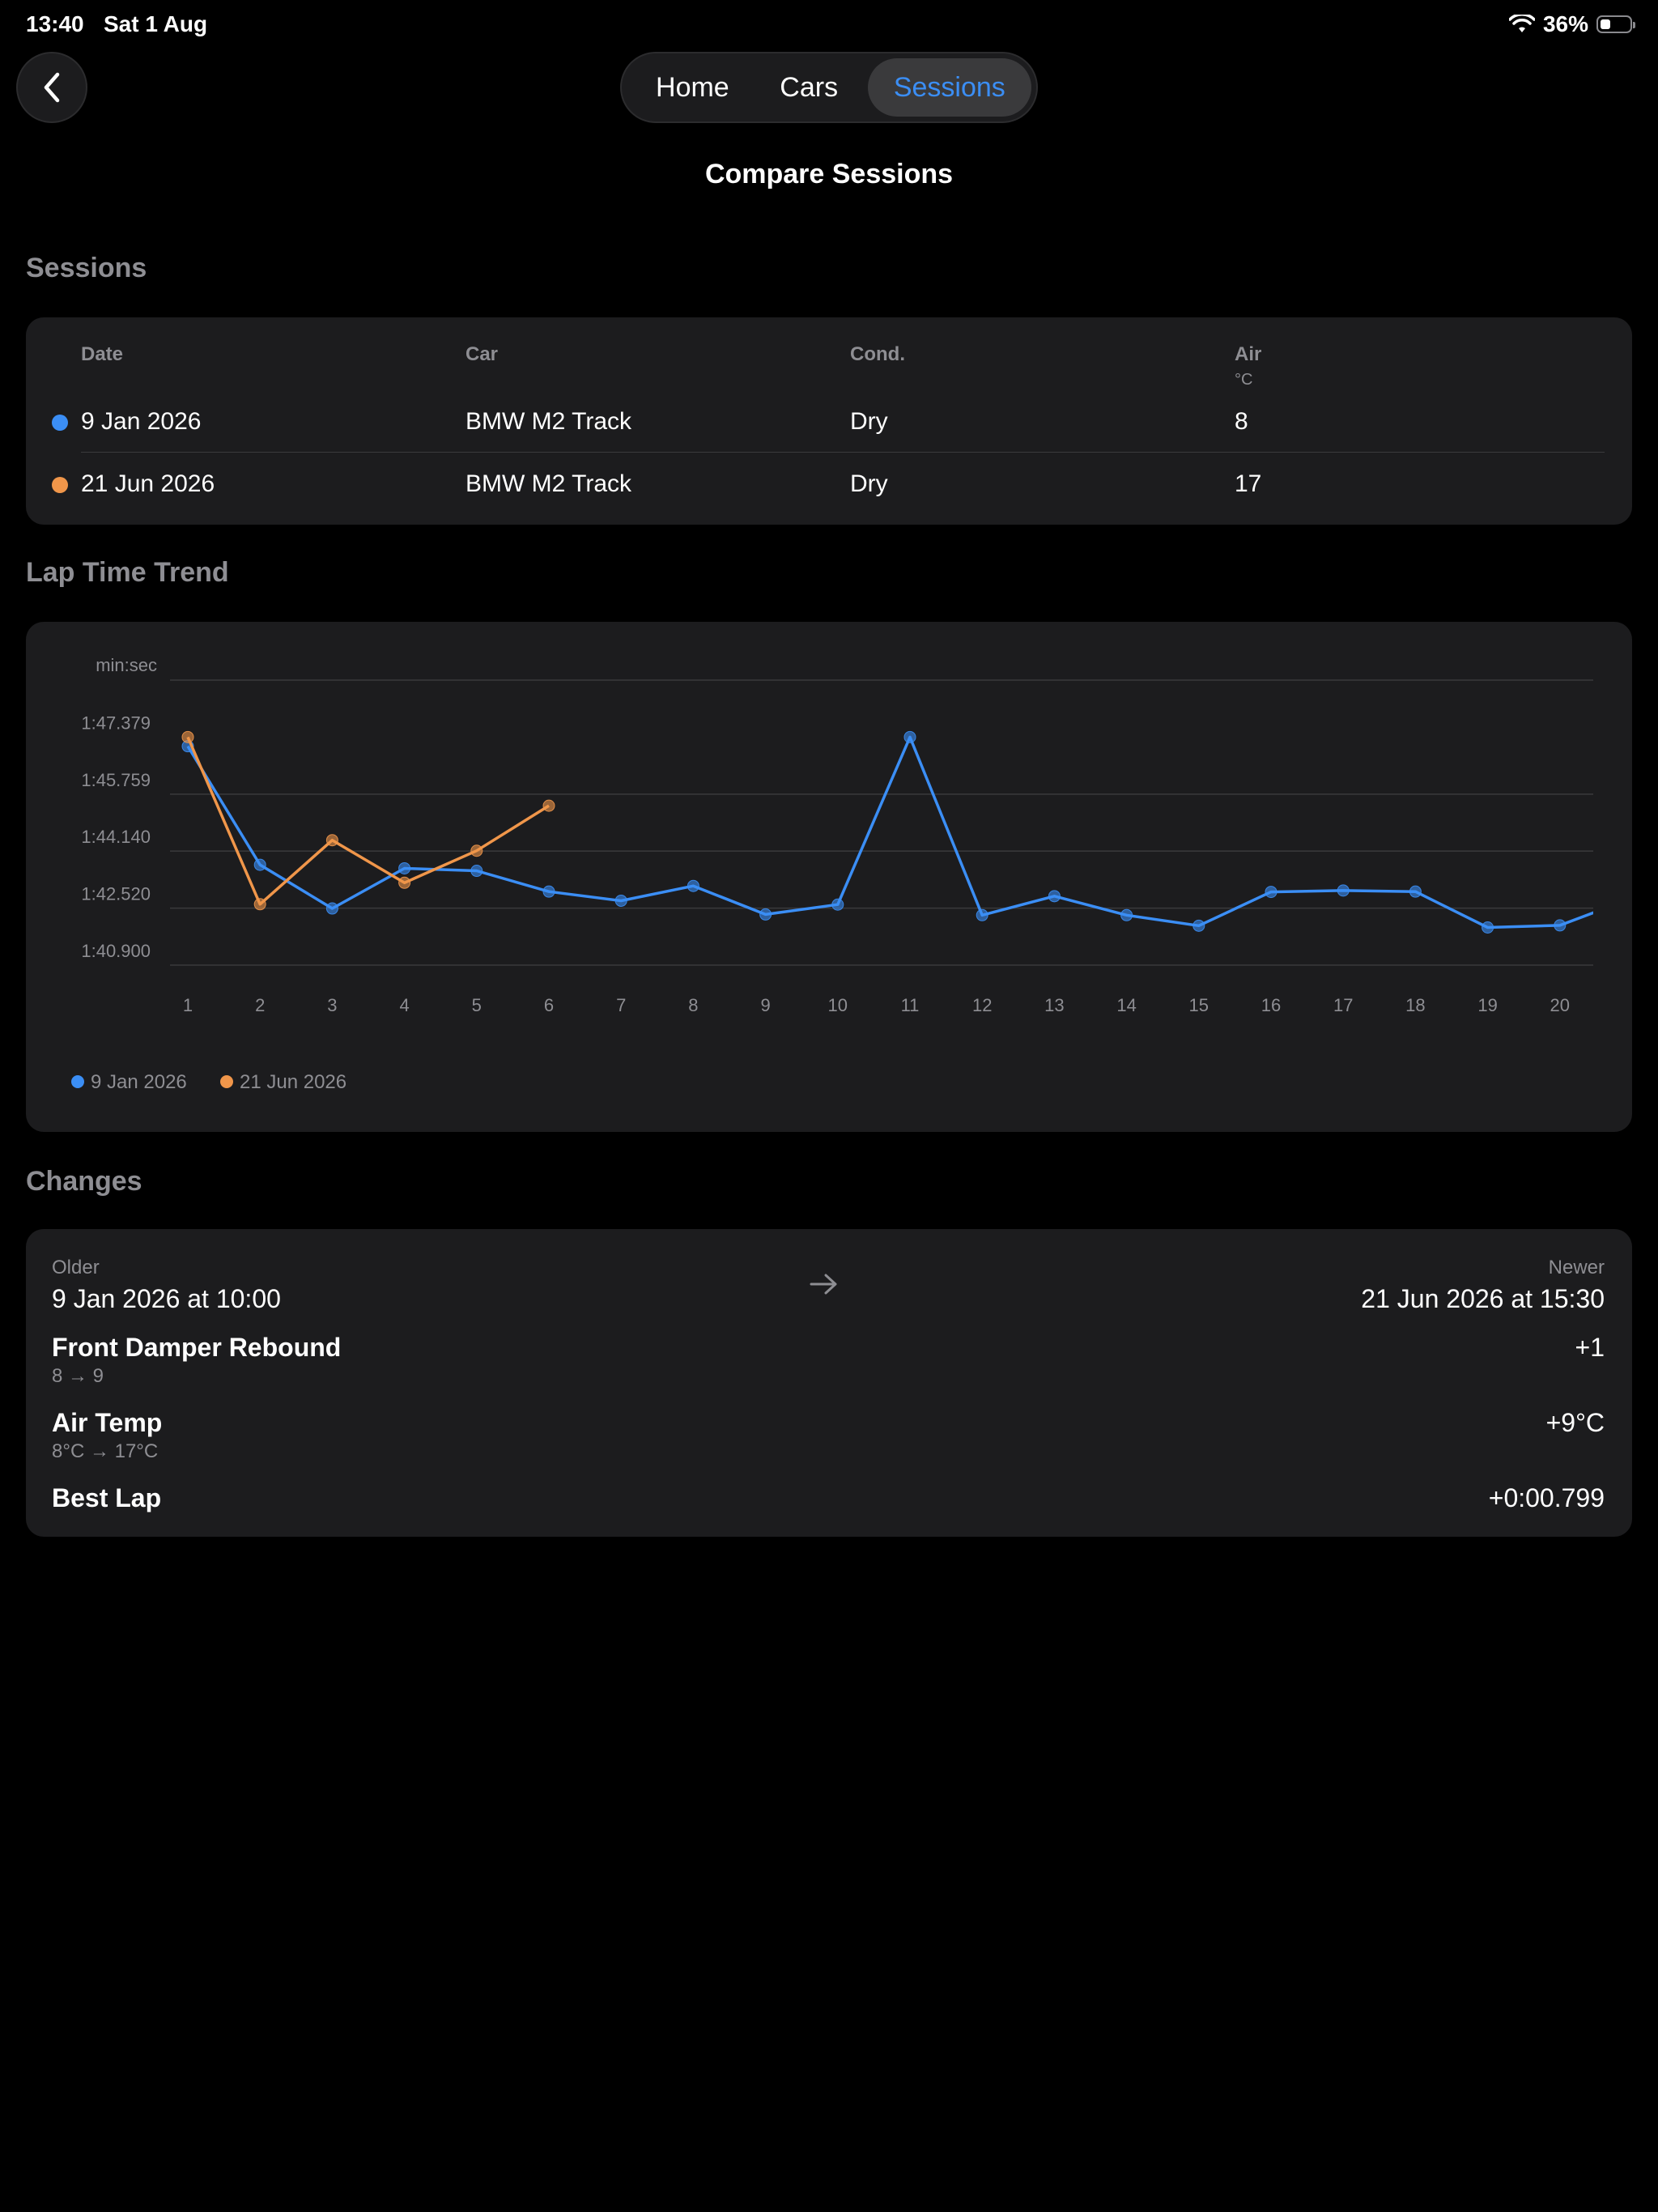  Describe the element at coordinates (55, 24) in the screenshot. I see `status-time: 13:40` at that location.